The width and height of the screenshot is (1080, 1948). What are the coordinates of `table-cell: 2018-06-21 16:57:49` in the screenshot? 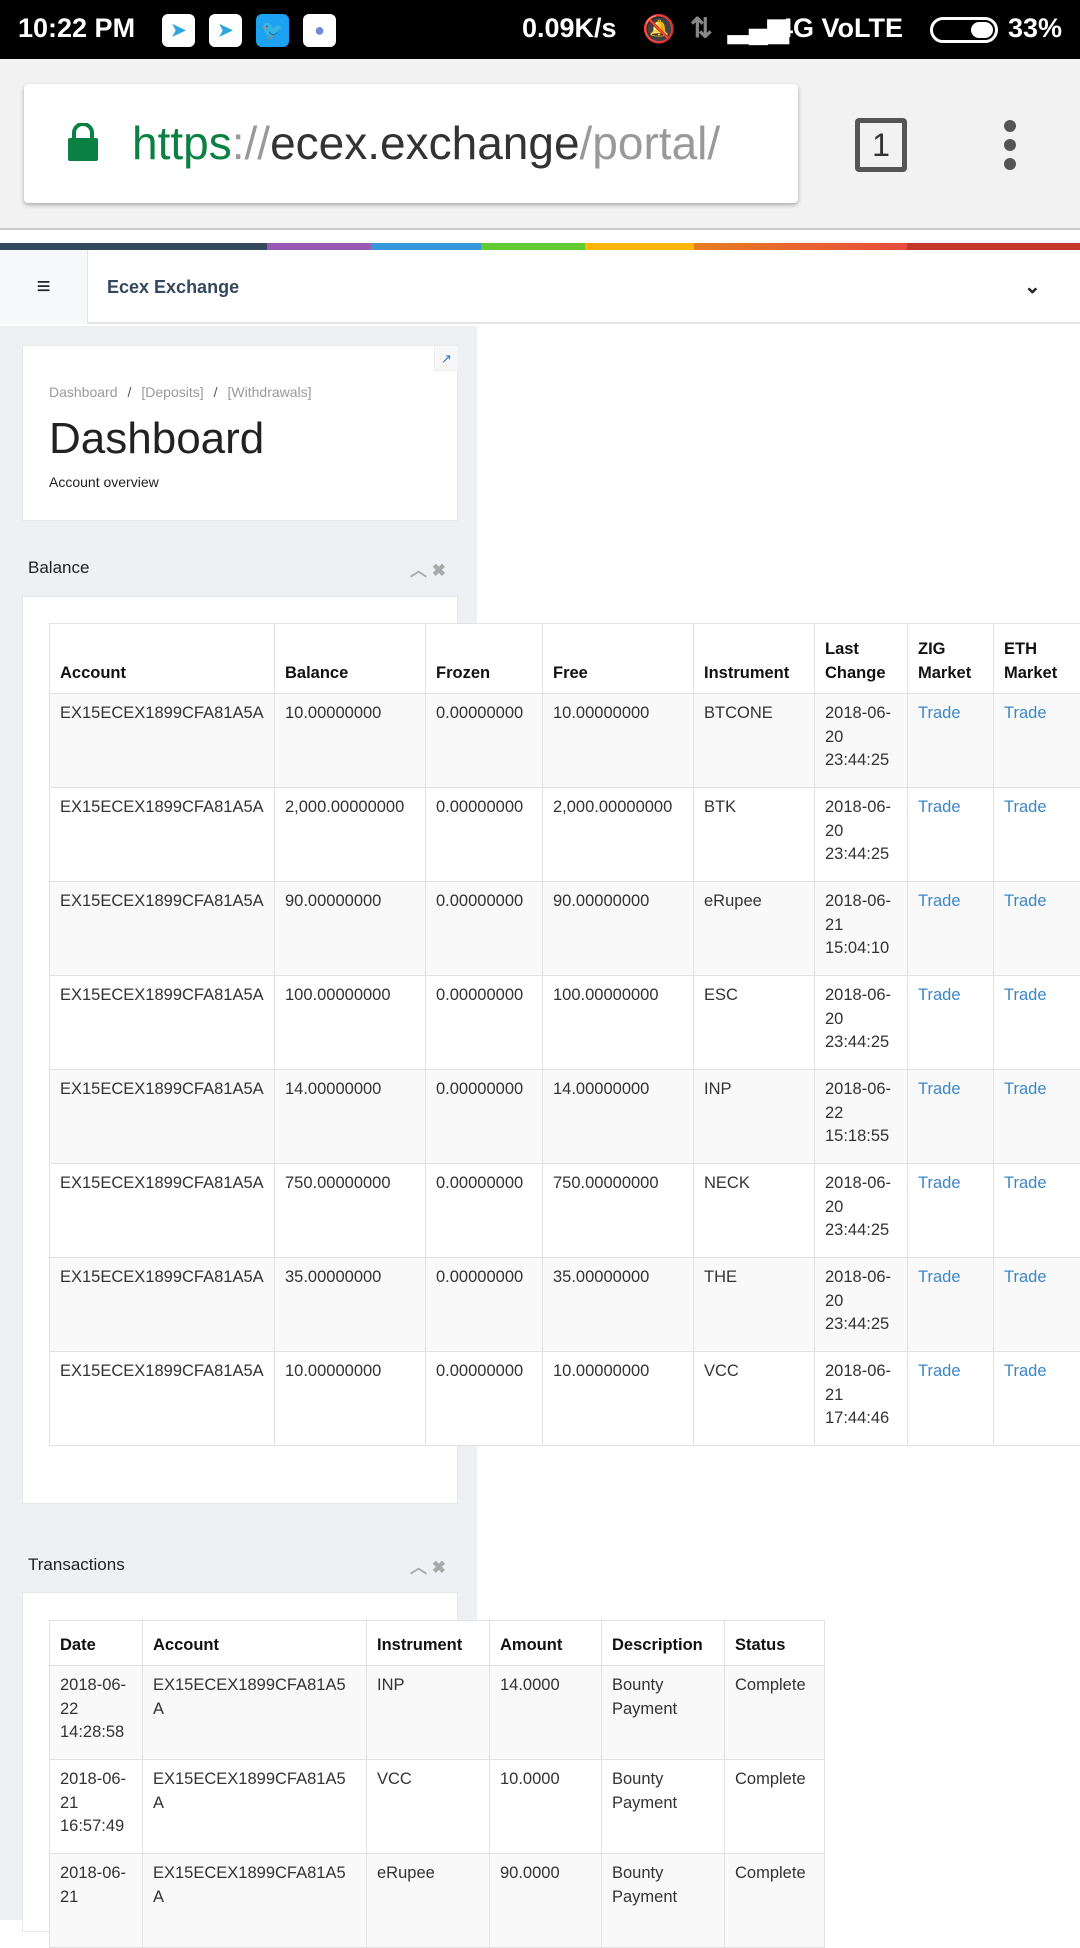 It's located at (96, 1807).